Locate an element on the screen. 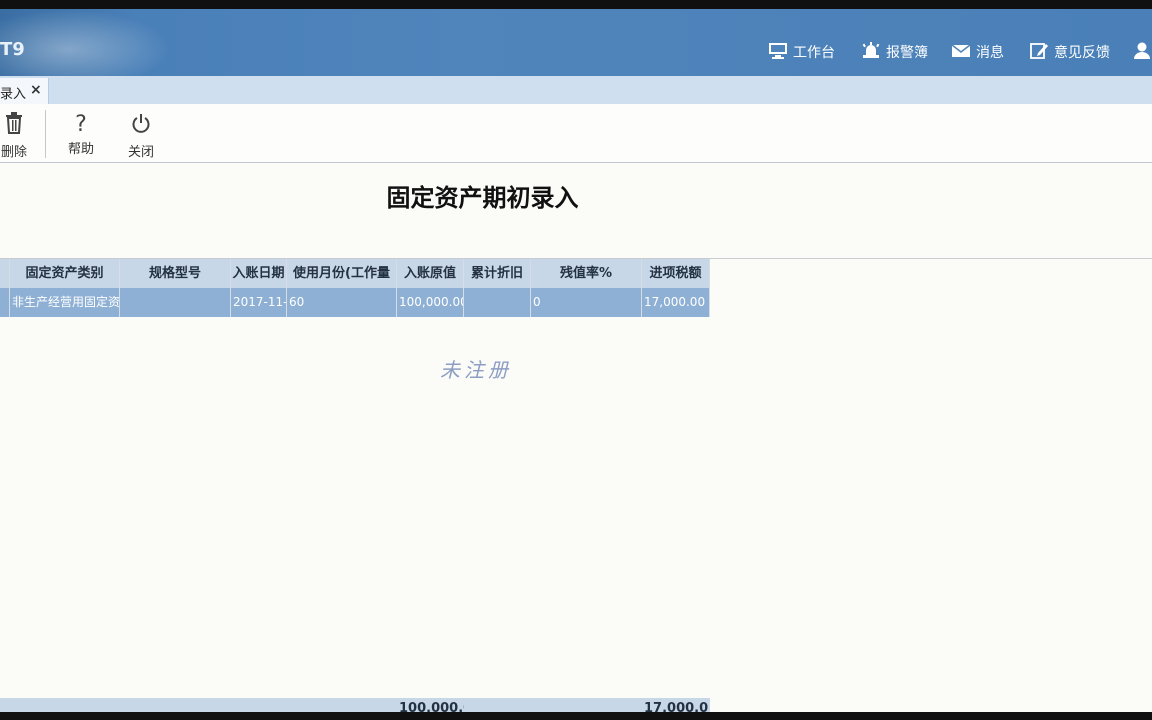 This screenshot has height=720, width=1152. close-button: 关闭 is located at coordinates (141, 136).